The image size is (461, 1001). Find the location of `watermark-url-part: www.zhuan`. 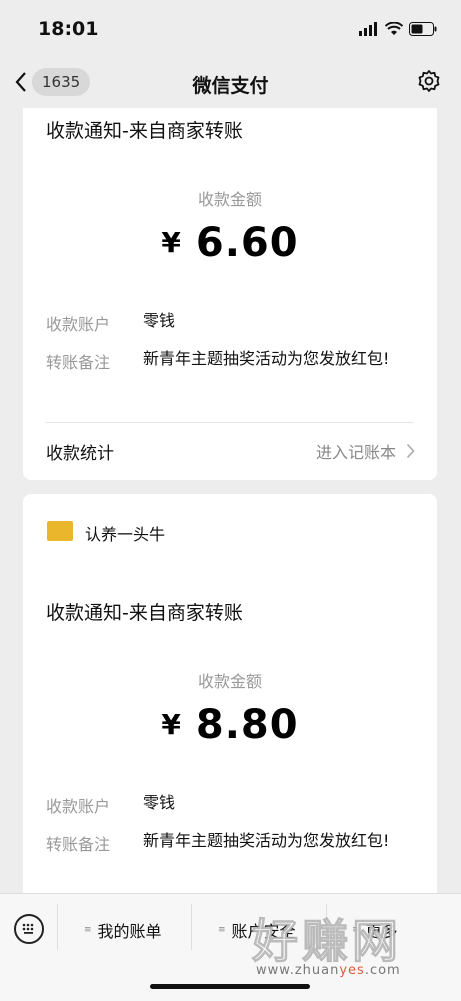

watermark-url-part: www.zhuan is located at coordinates (298, 970).